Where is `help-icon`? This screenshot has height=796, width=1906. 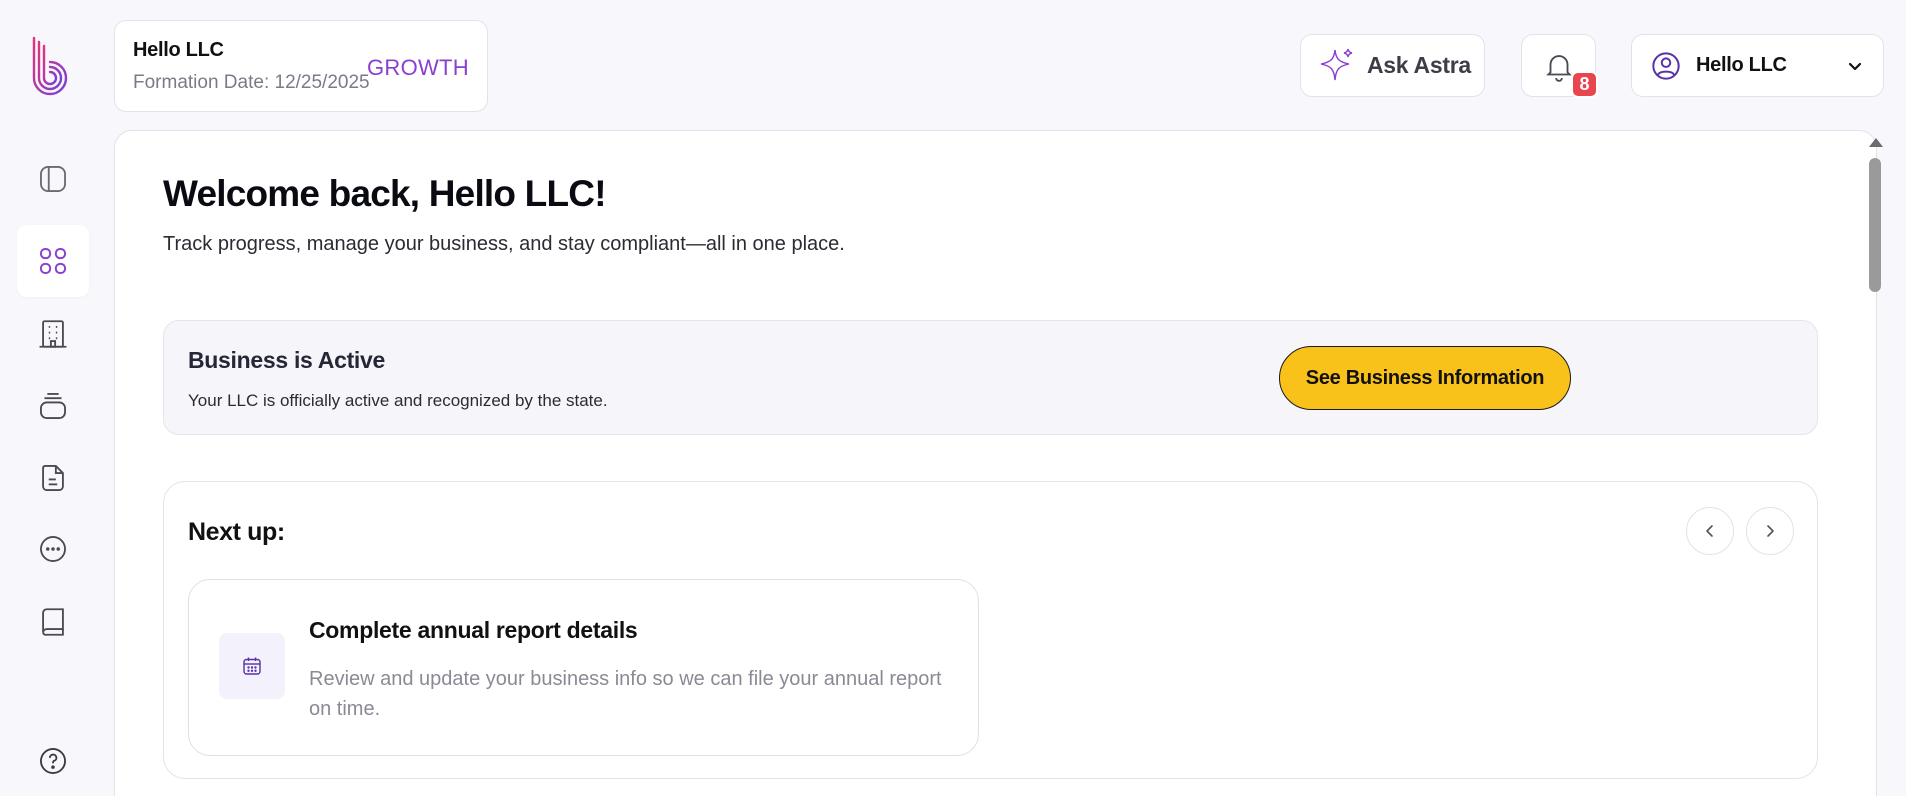 help-icon is located at coordinates (53, 761).